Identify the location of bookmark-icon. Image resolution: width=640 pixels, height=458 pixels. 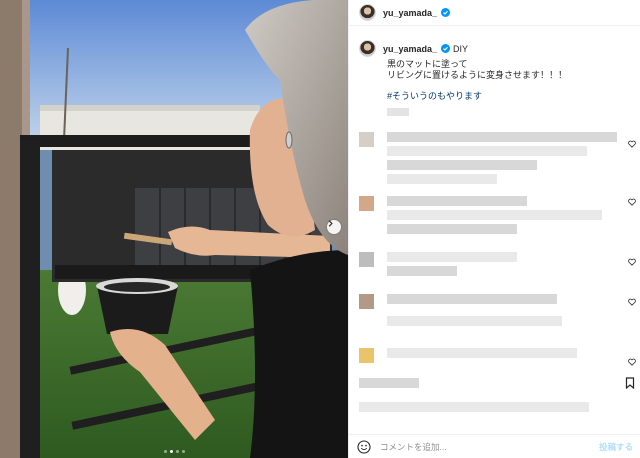
(630, 383).